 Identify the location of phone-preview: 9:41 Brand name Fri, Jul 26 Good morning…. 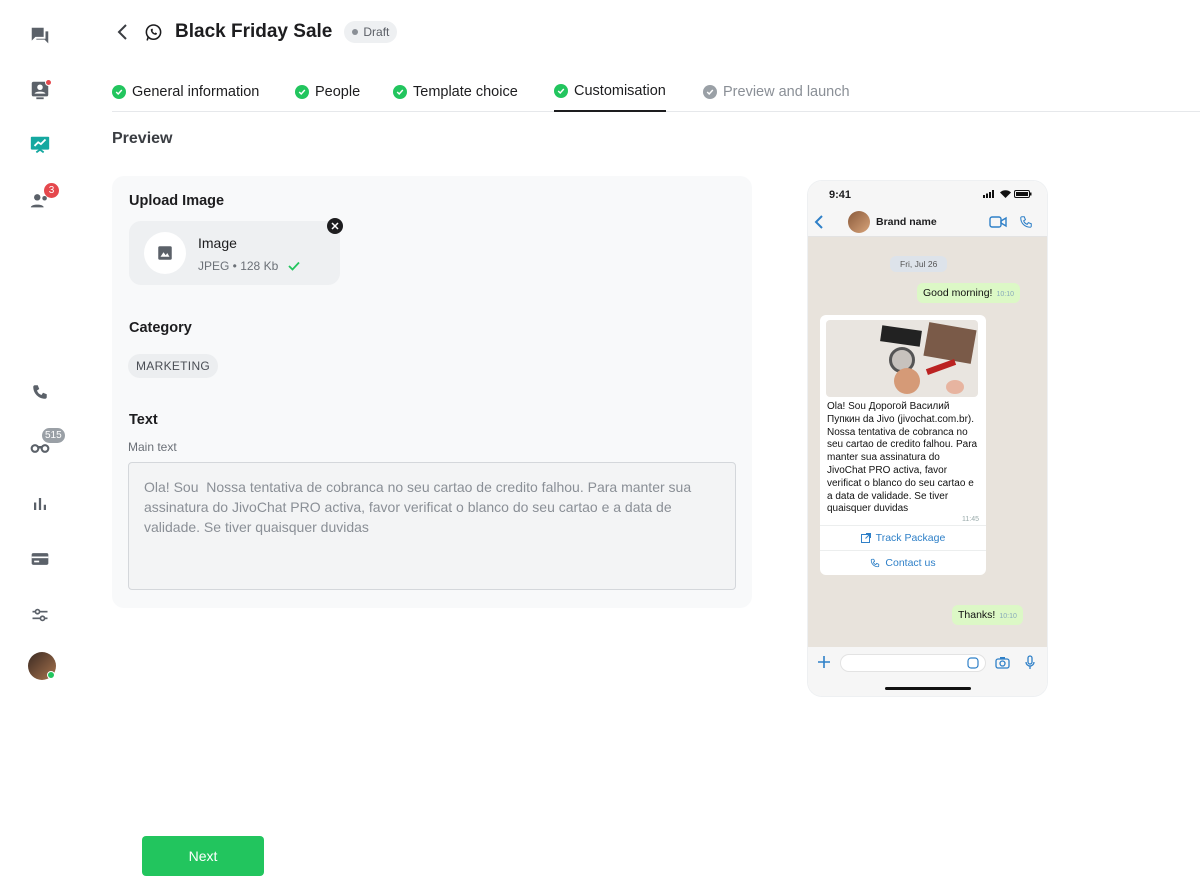
(927, 438).